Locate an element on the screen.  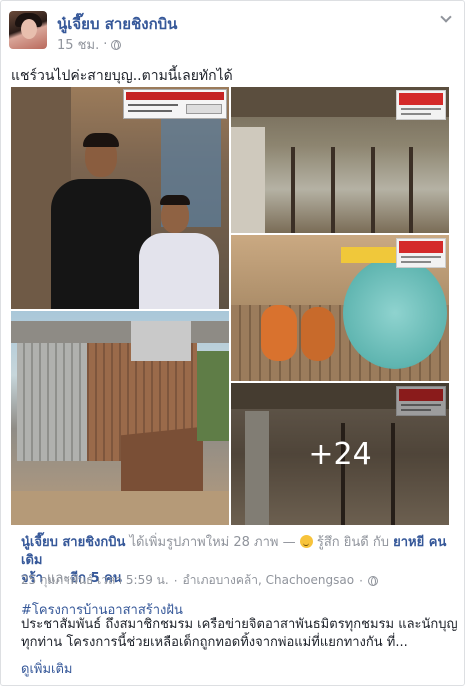
photo-banner is located at coordinates (175, 104).